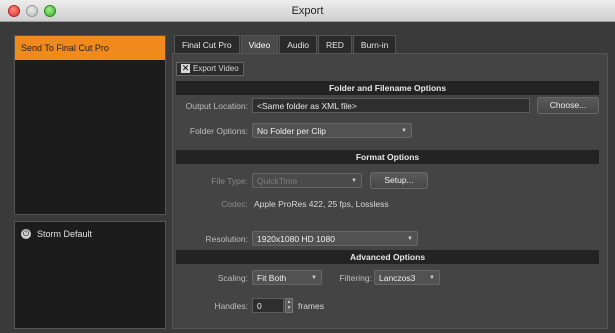 Image resolution: width=615 pixels, height=333 pixels. I want to click on title-bar: Export, so click(307, 11).